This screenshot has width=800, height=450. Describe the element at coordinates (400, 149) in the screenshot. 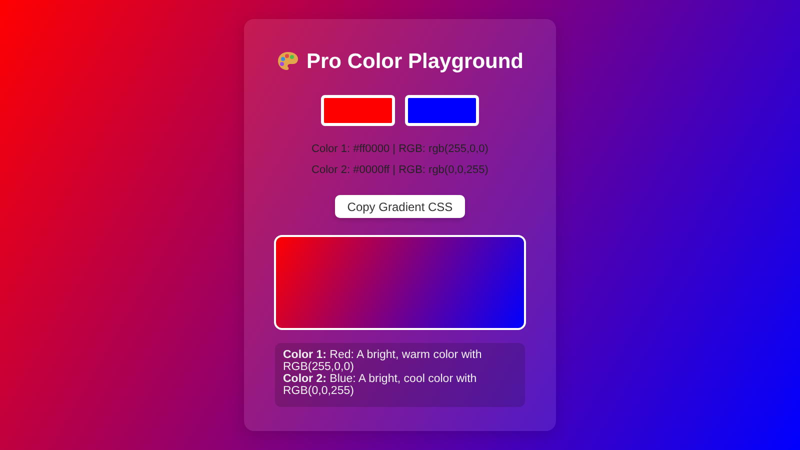

I see `color-info: Color 1: #ff0000 | RGB: rgb(255,0,0)` at that location.